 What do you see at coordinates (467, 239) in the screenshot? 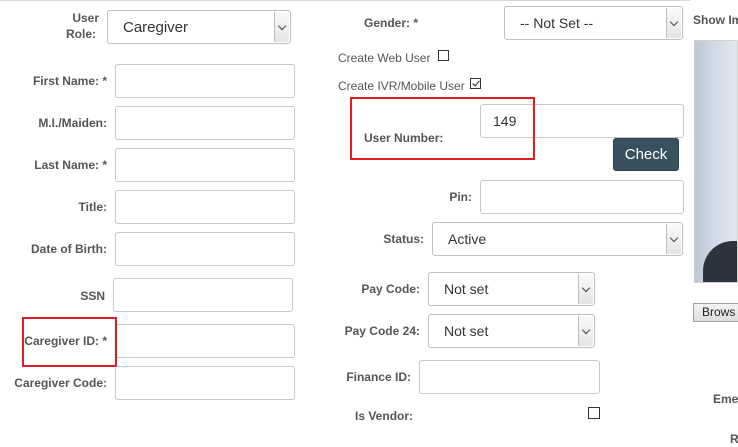
I see `status-value: Active` at bounding box center [467, 239].